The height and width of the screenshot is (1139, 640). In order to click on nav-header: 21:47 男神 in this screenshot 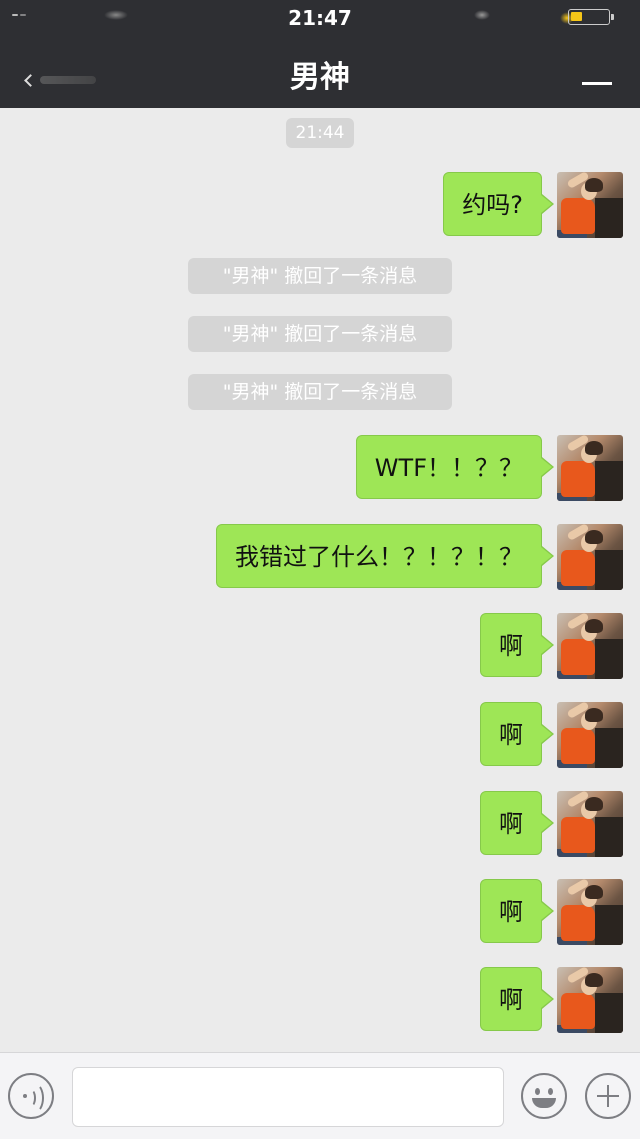, I will do `click(320, 54)`.